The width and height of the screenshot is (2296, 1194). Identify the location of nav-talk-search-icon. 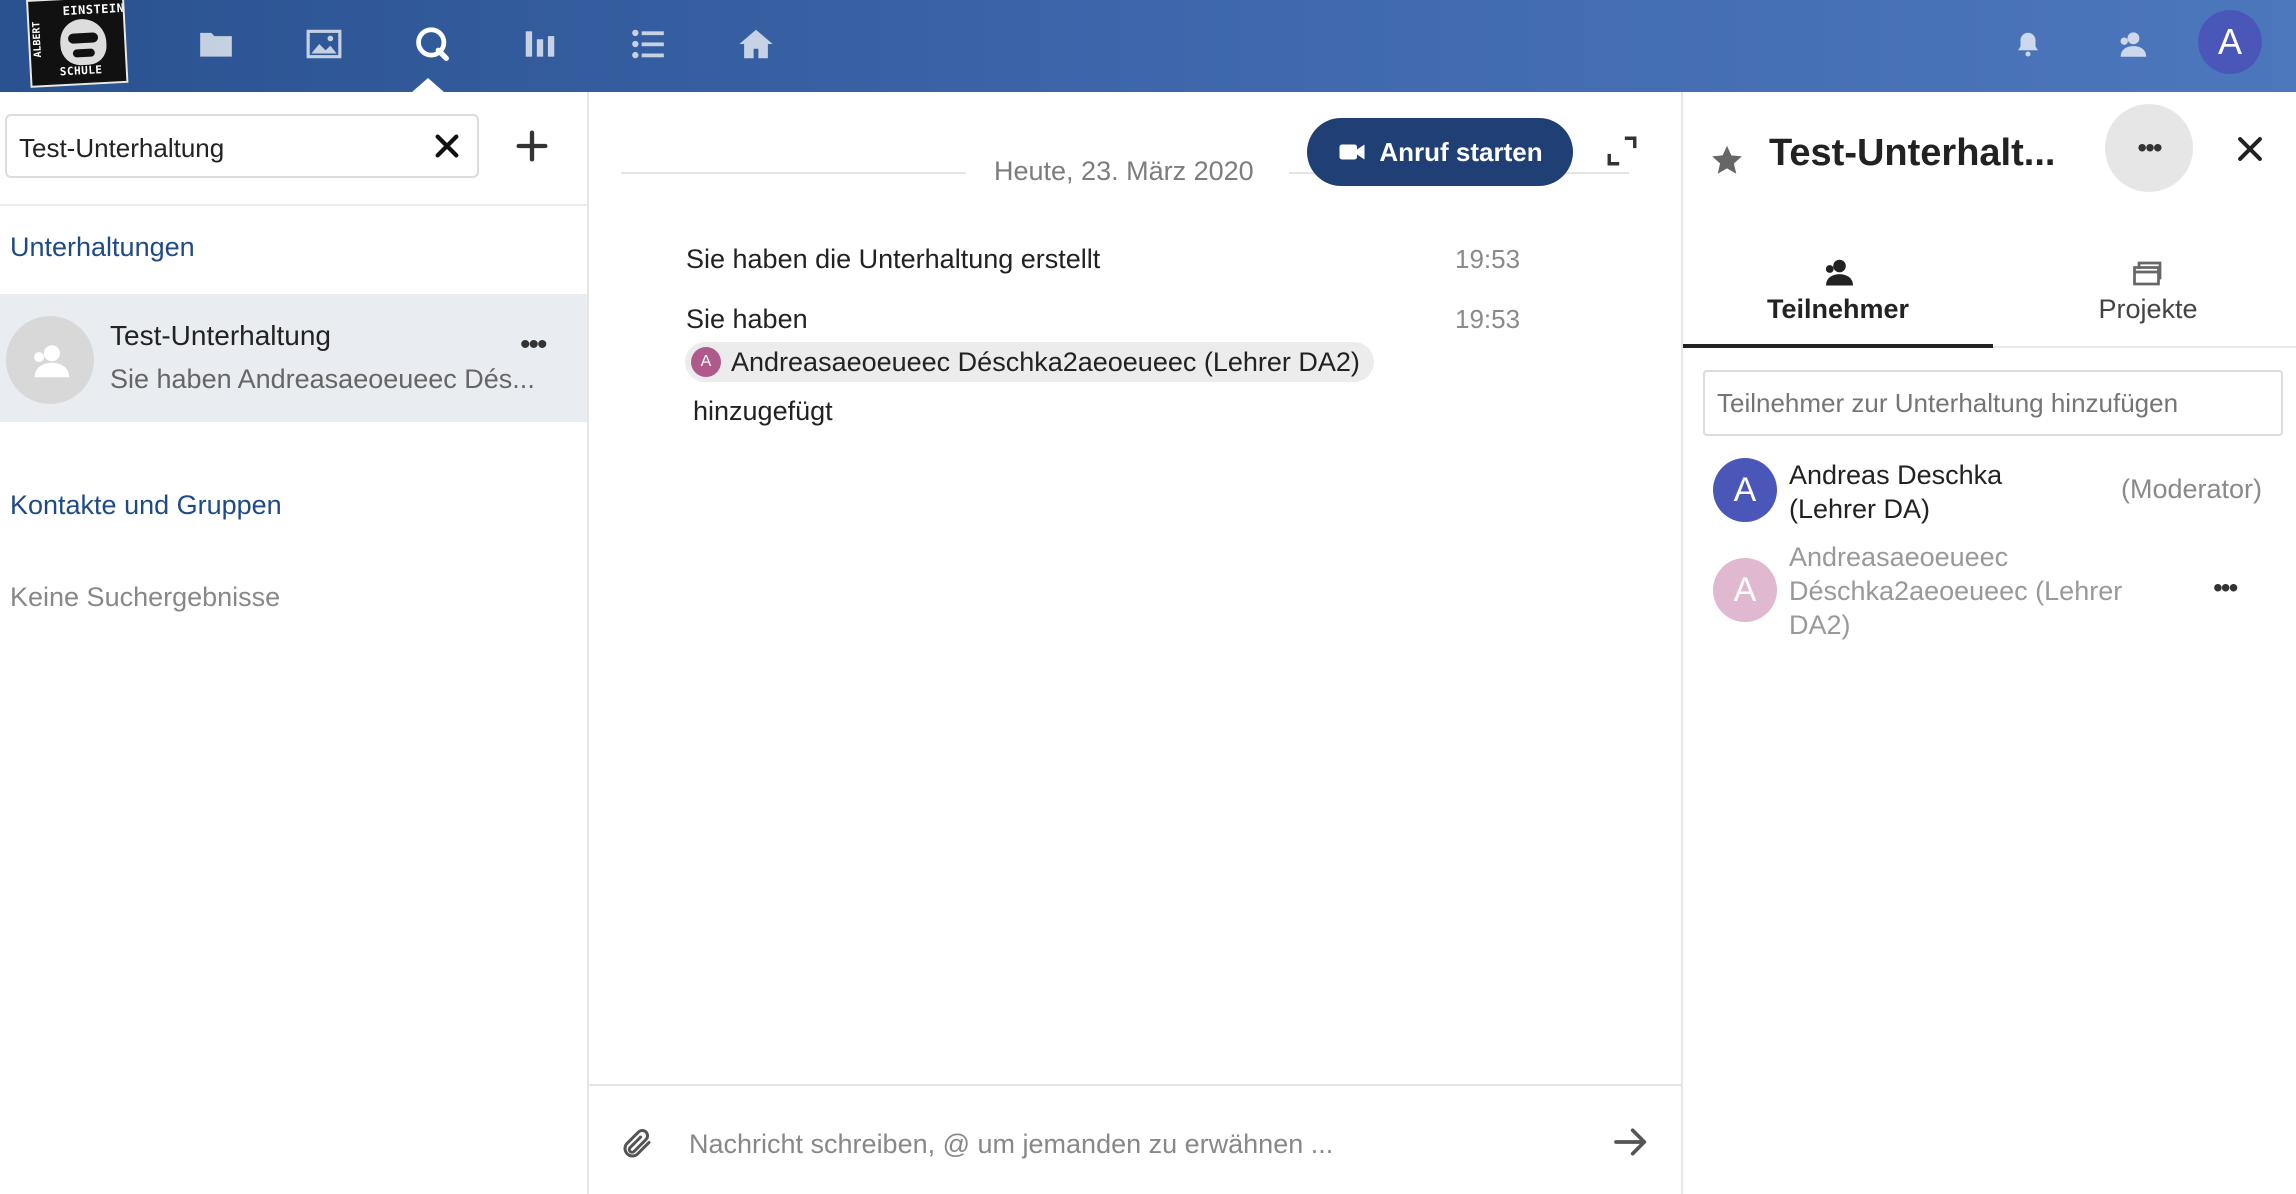
(432, 44).